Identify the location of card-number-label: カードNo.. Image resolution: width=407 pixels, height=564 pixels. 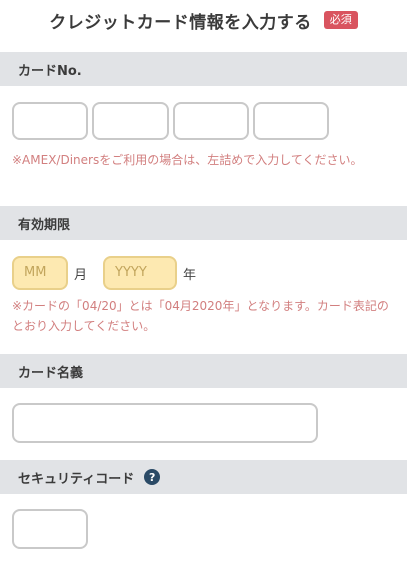
(50, 71).